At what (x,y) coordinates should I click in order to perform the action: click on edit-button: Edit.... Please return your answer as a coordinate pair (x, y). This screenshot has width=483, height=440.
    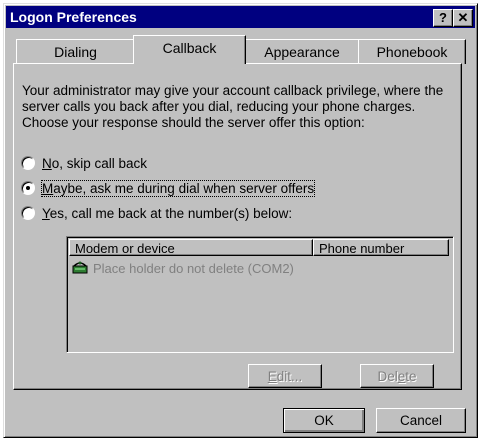
    Looking at the image, I should click on (285, 376).